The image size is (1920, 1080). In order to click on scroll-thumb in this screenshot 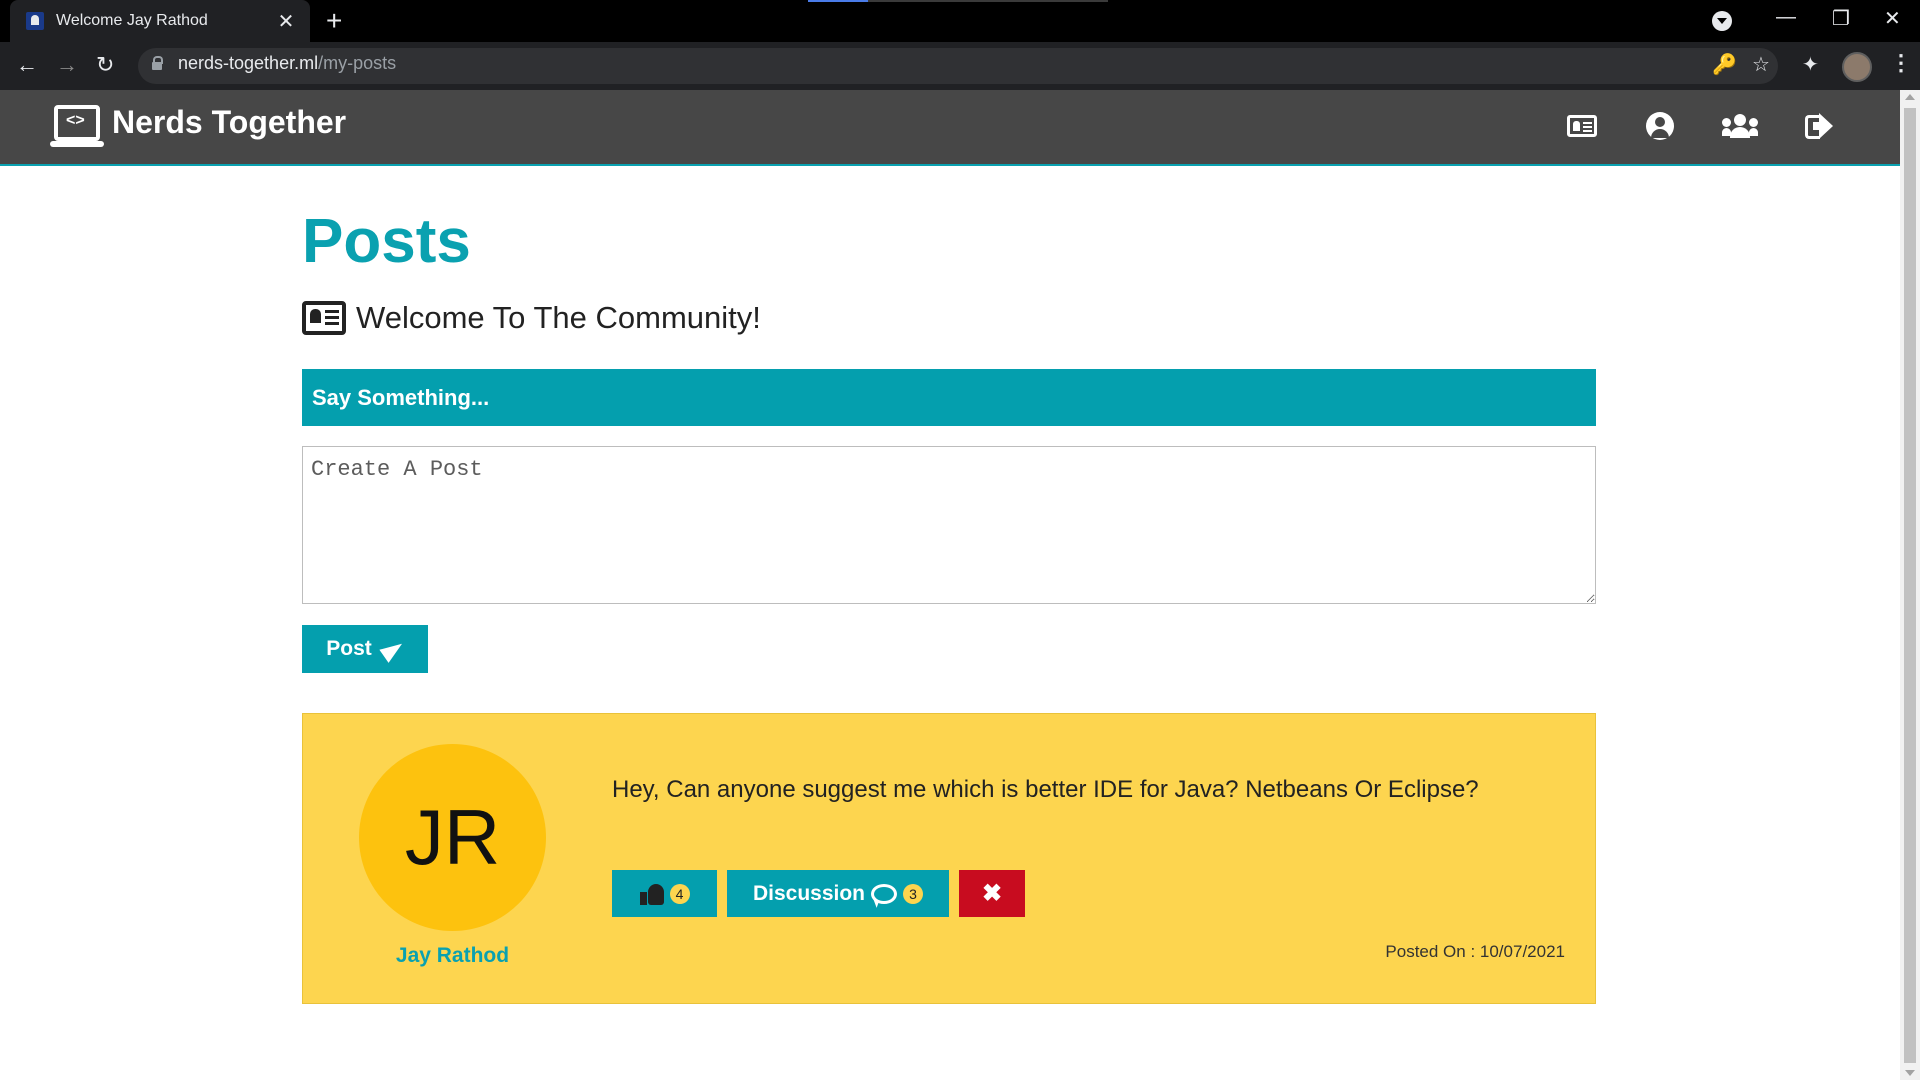, I will do `click(1910, 585)`.